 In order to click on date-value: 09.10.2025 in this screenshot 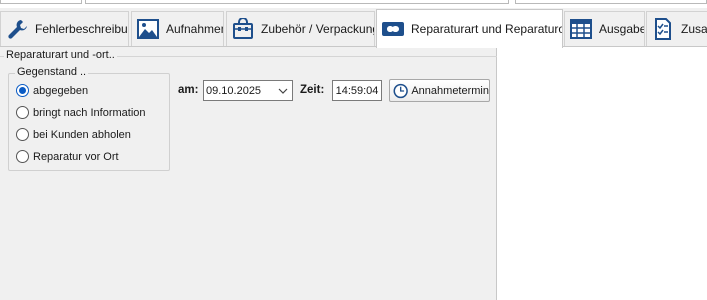, I will do `click(234, 90)`.